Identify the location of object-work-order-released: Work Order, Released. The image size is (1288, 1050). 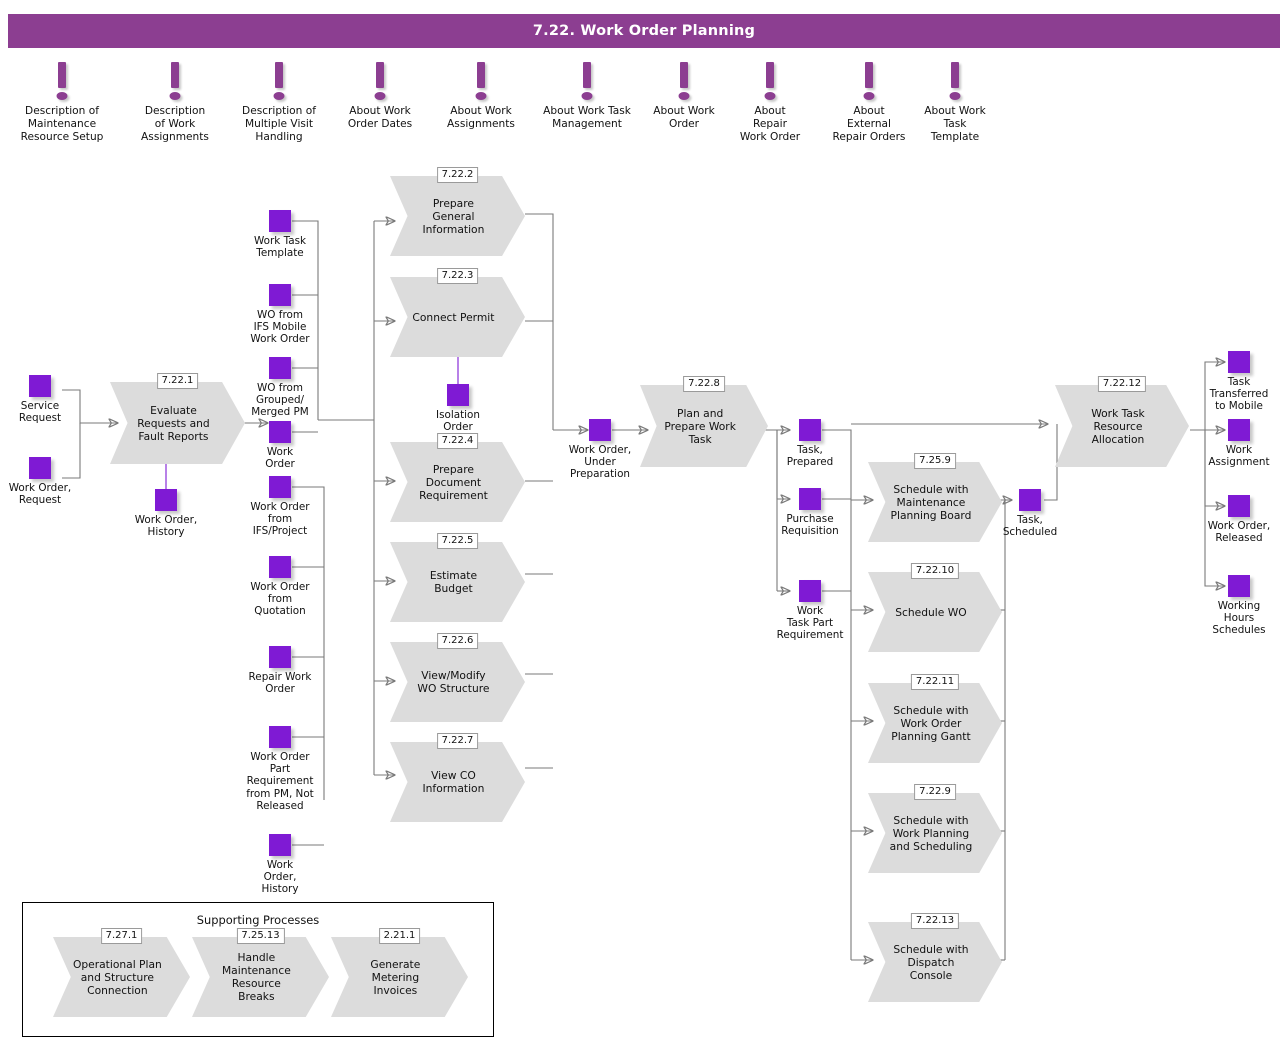
(1236, 519).